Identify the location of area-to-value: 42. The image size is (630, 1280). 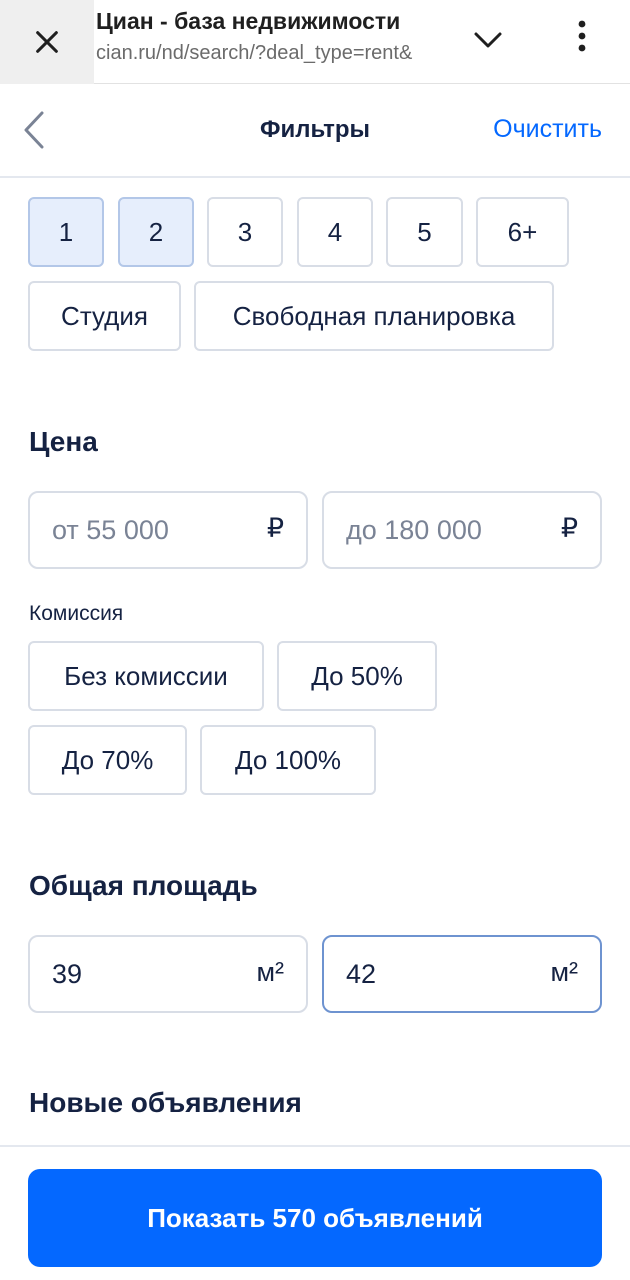
(361, 974).